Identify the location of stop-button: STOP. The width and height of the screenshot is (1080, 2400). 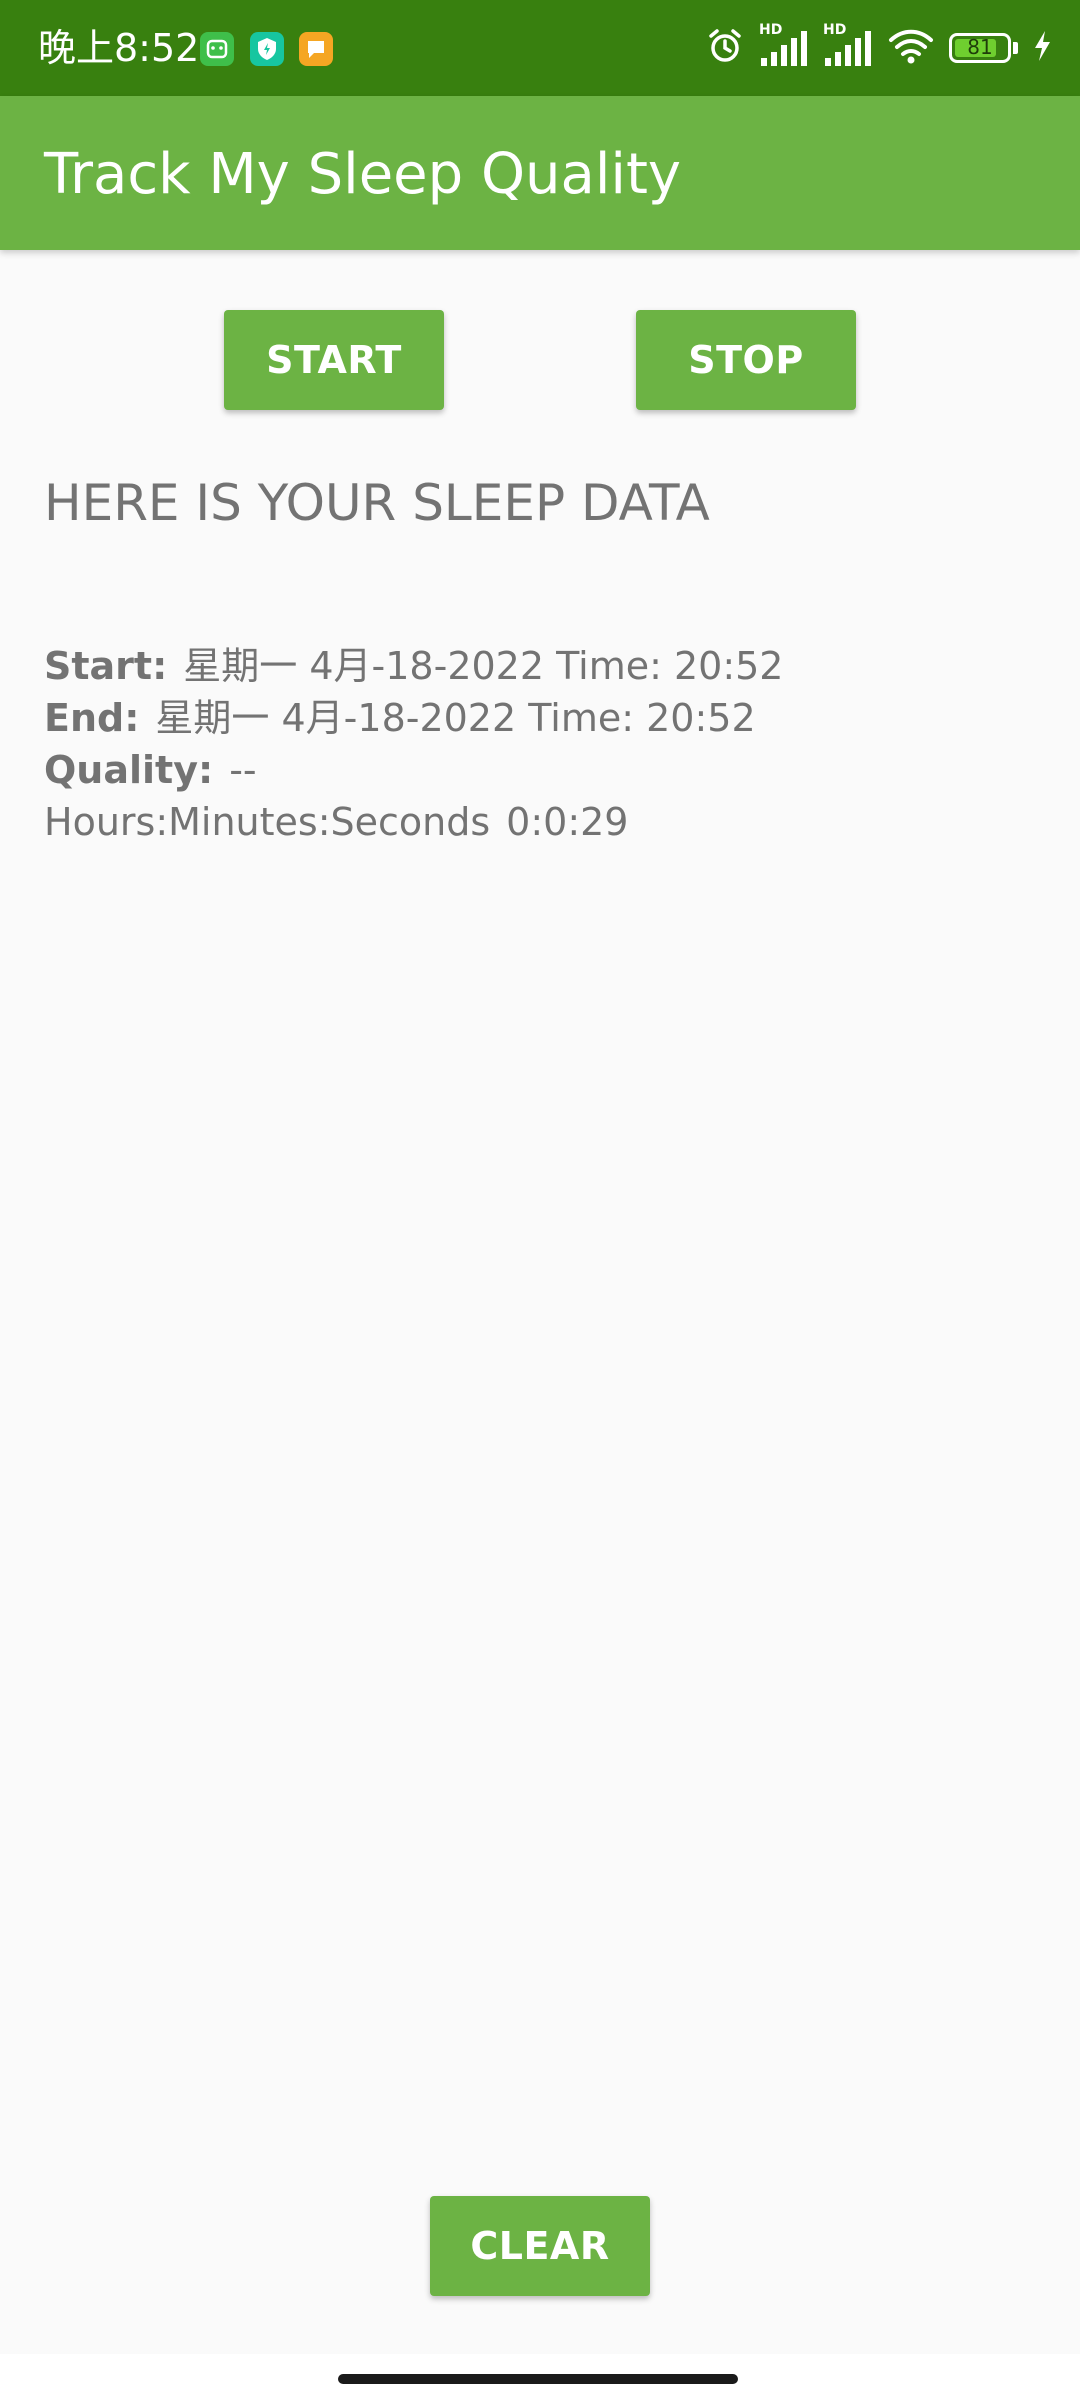
(746, 360).